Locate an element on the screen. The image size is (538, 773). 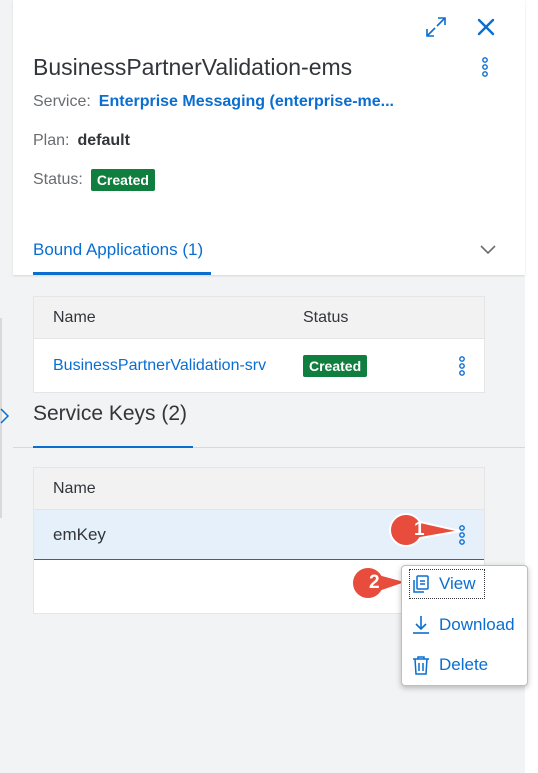
copy-icon is located at coordinates (421, 584).